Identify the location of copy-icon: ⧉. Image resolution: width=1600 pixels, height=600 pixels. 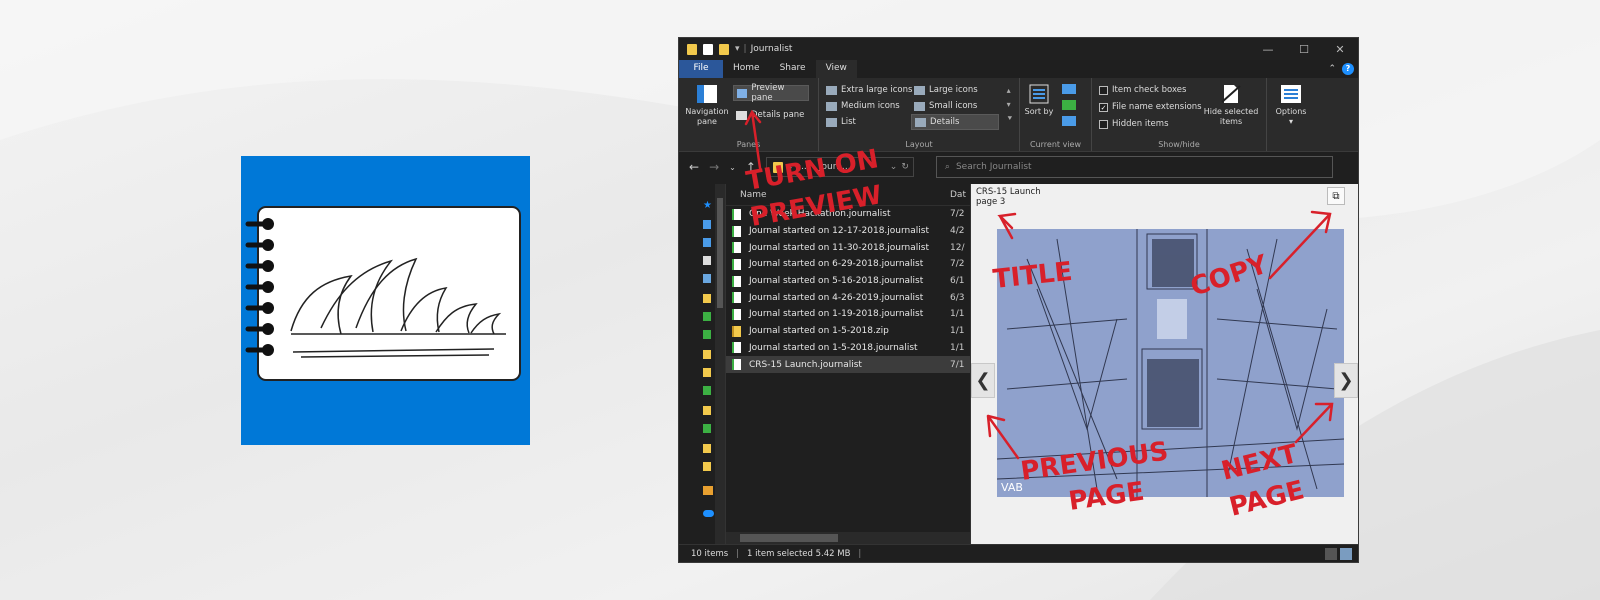
(1336, 196).